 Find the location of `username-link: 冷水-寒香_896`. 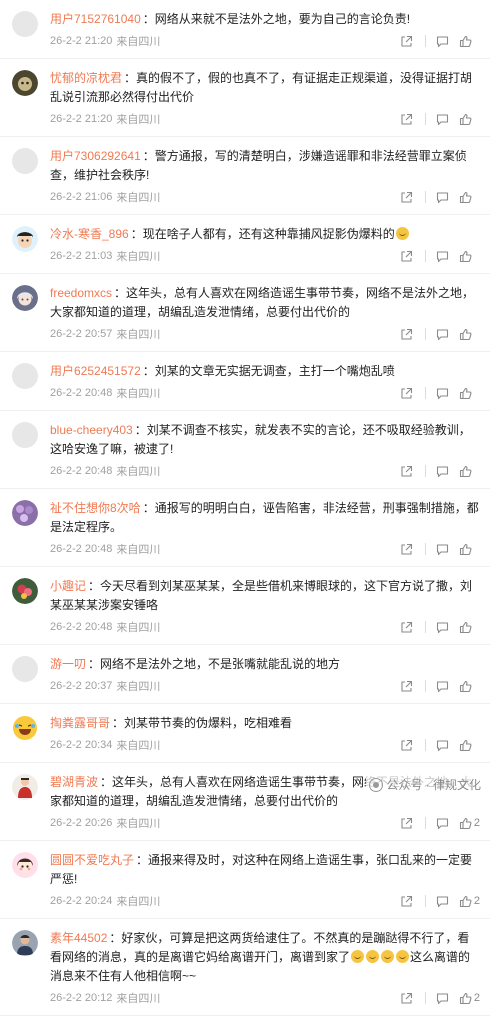

username-link: 冷水-寒香_896 is located at coordinates (89, 234).